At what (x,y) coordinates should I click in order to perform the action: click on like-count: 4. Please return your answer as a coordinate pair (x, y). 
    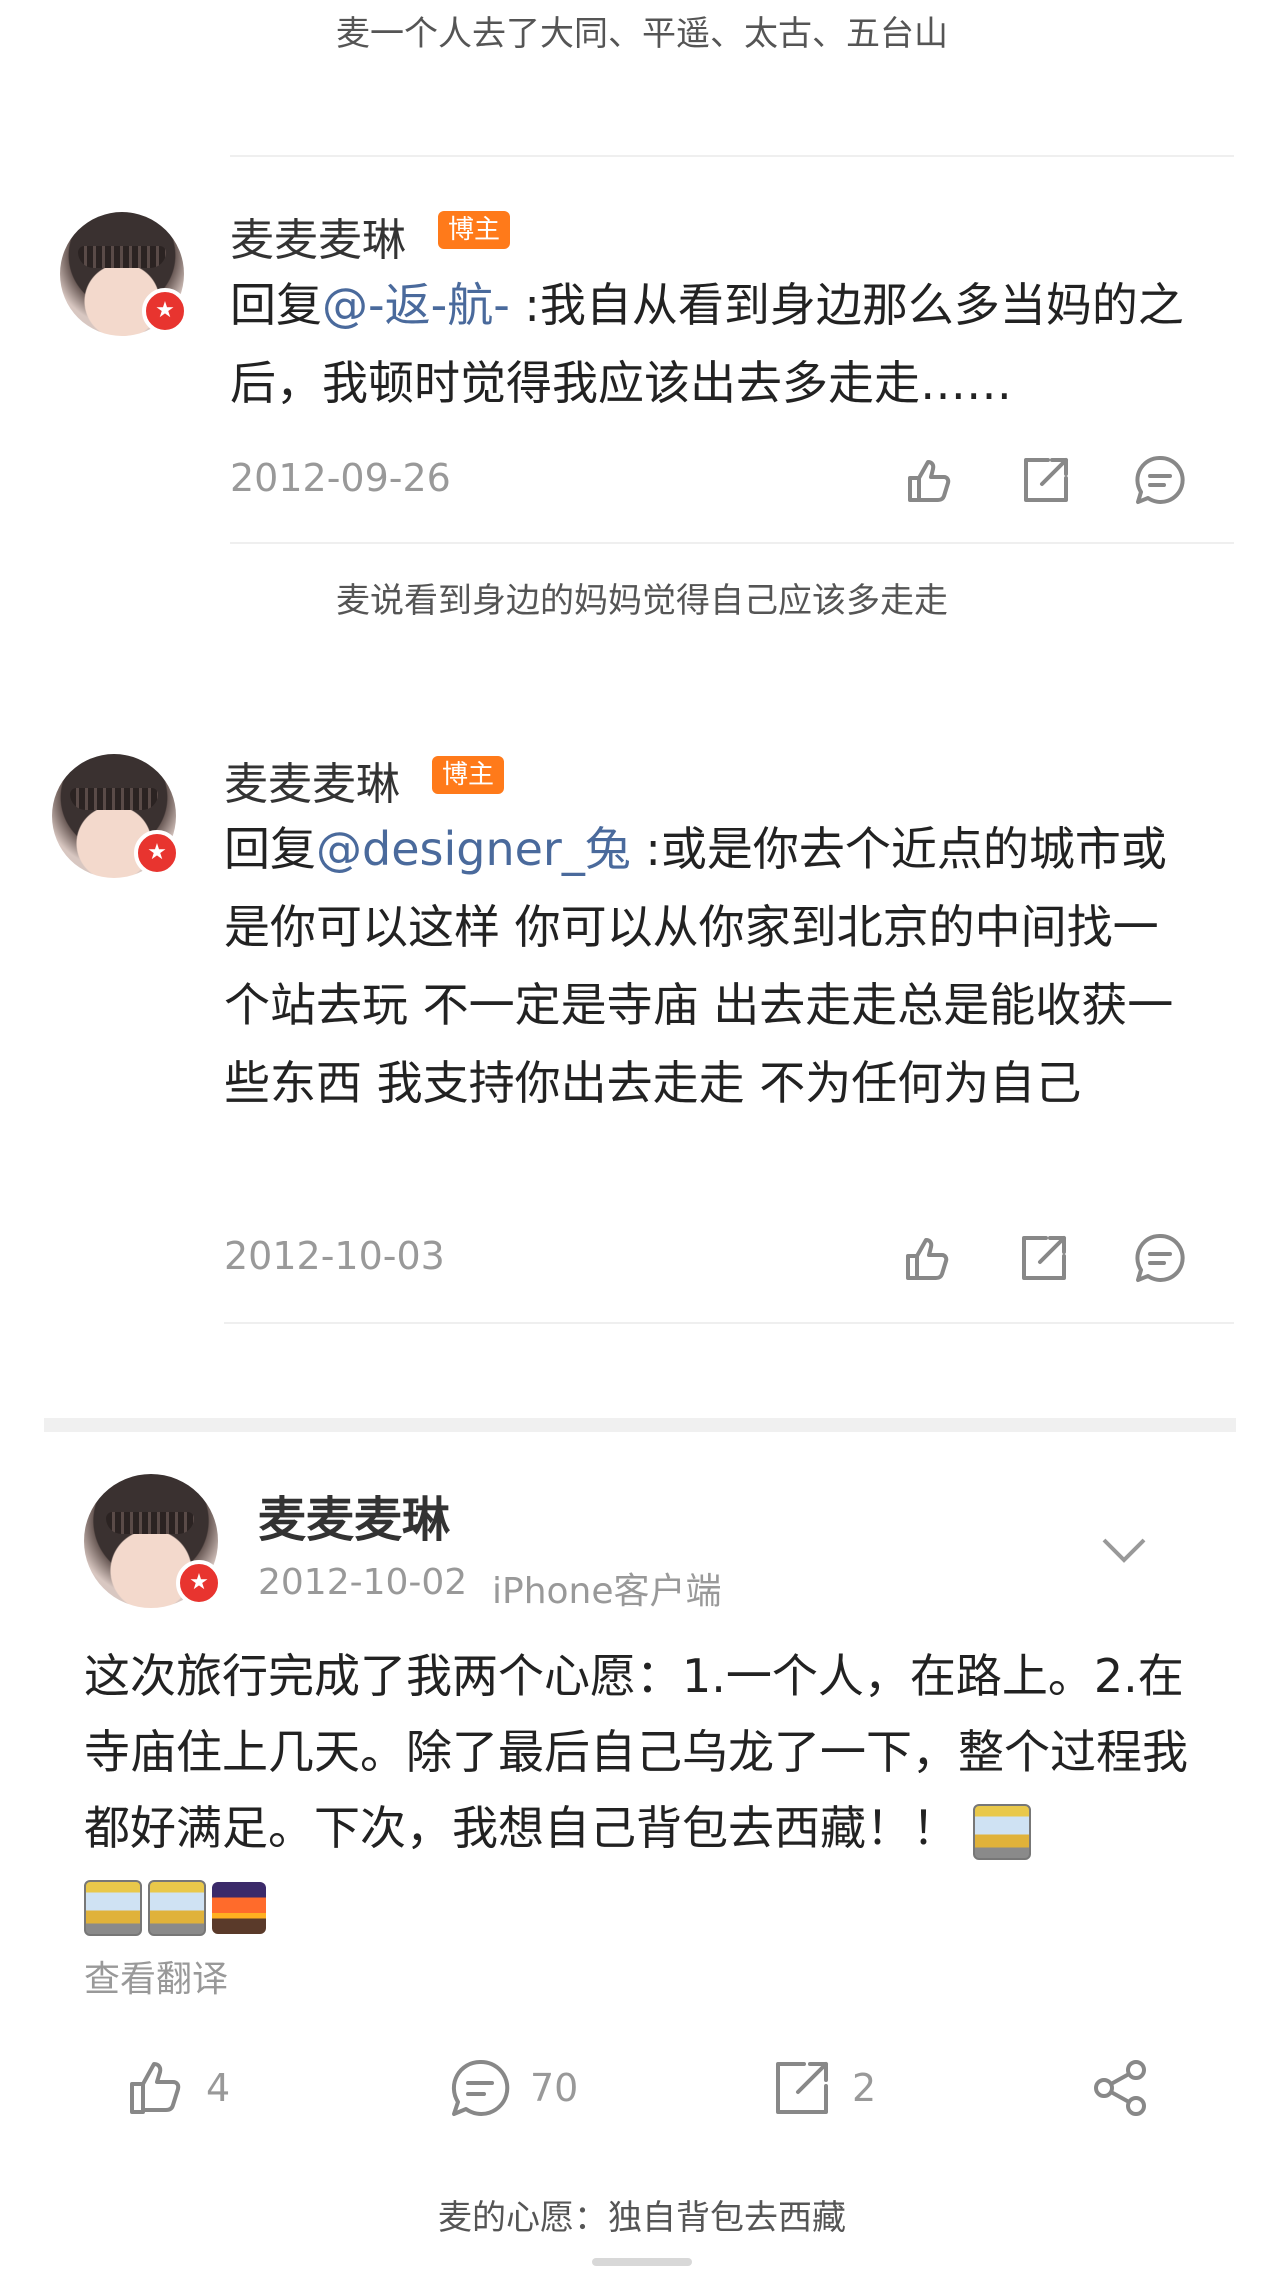
    Looking at the image, I should click on (218, 2088).